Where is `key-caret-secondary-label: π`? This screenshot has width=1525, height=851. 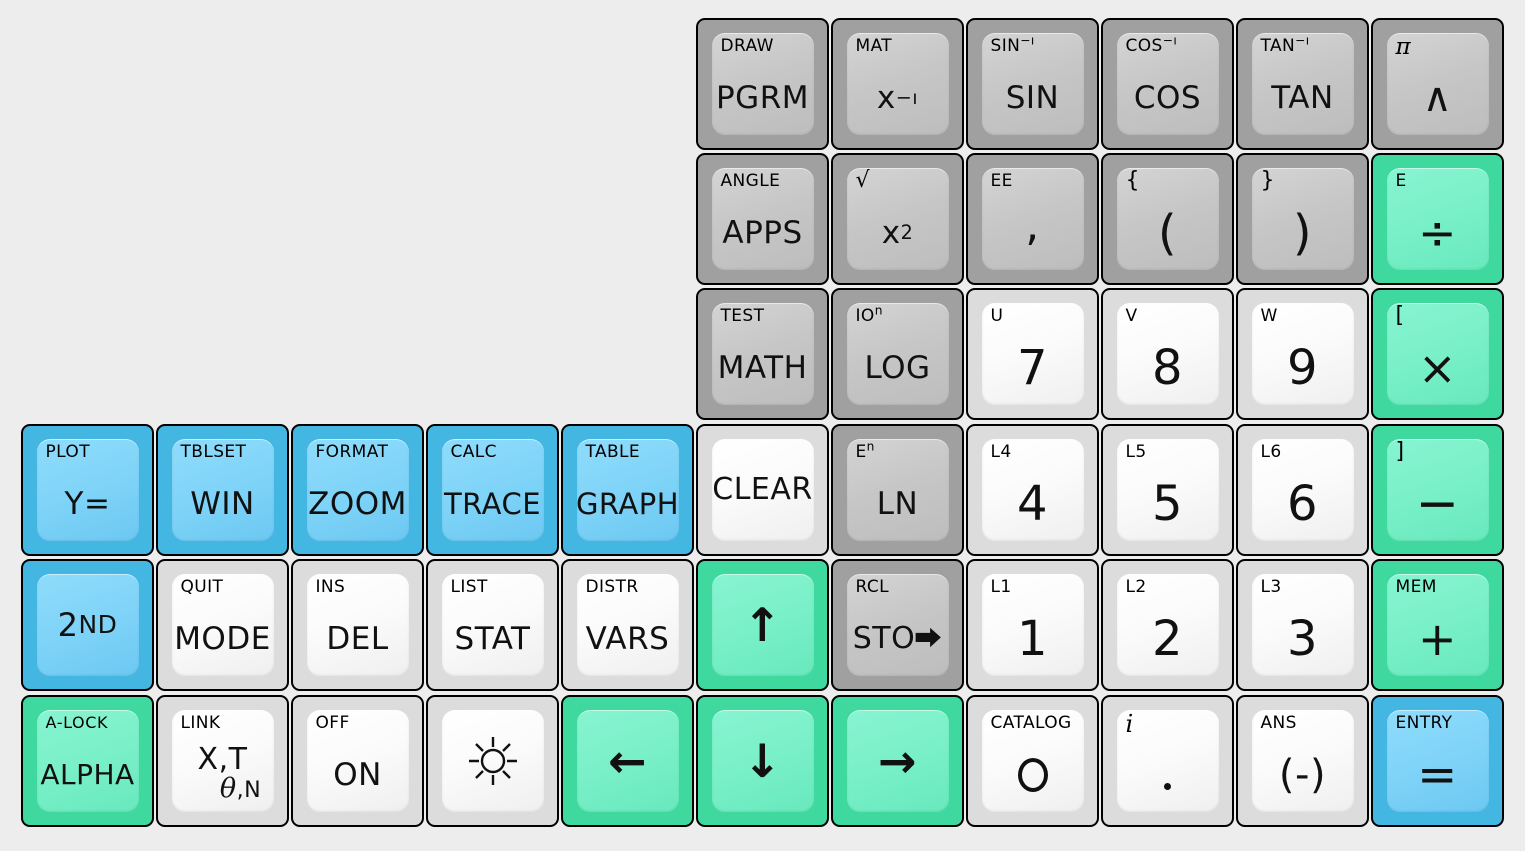 key-caret-secondary-label: π is located at coordinates (1403, 47).